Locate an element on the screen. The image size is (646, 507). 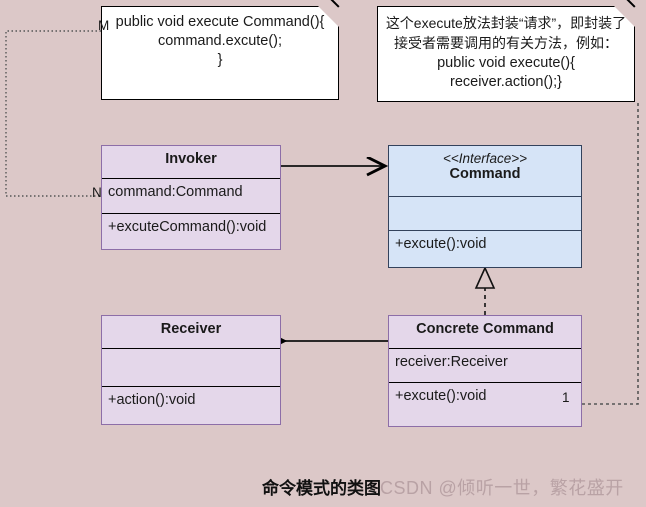
note-right-line-2: public void execute(){ is located at coordinates (506, 62).